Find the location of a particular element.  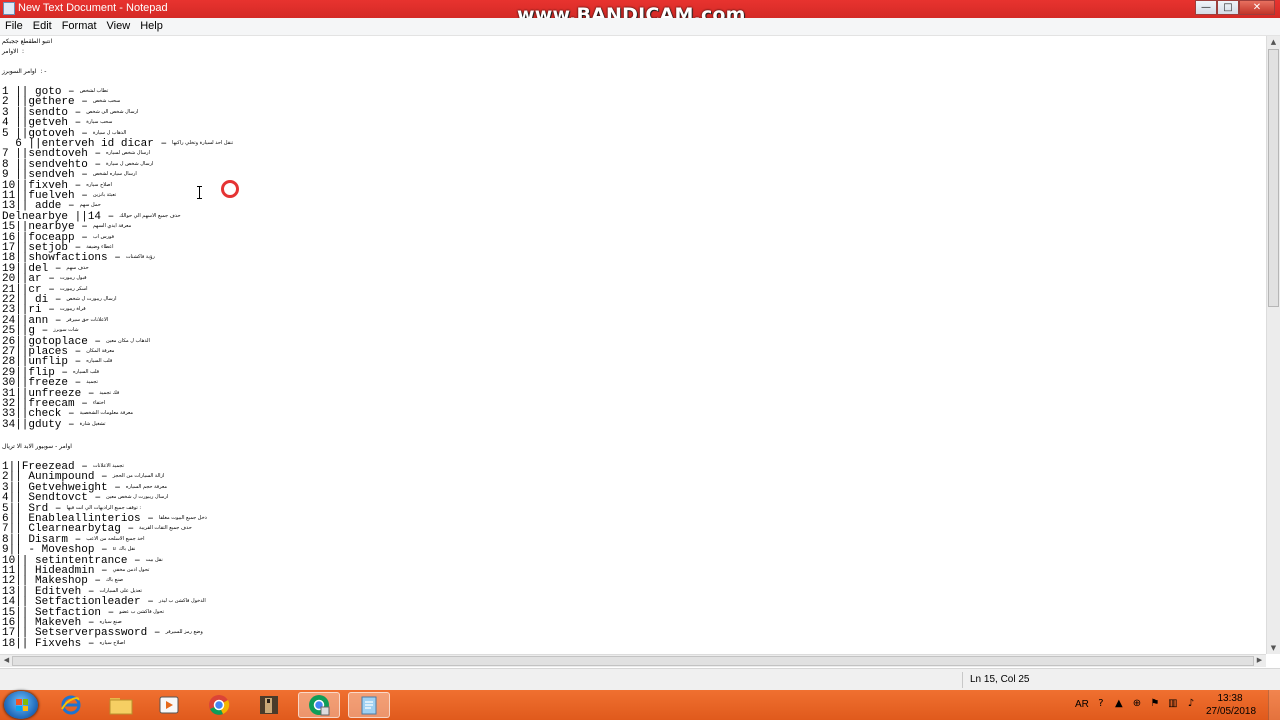

internet-explorer-icon is located at coordinates (71, 705).